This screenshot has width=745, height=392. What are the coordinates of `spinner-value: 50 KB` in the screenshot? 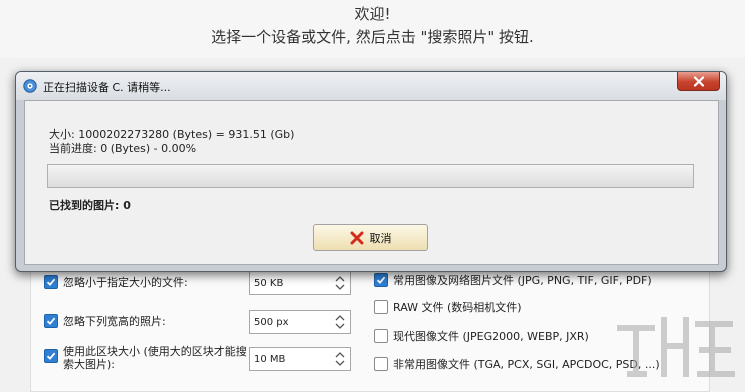 It's located at (269, 283).